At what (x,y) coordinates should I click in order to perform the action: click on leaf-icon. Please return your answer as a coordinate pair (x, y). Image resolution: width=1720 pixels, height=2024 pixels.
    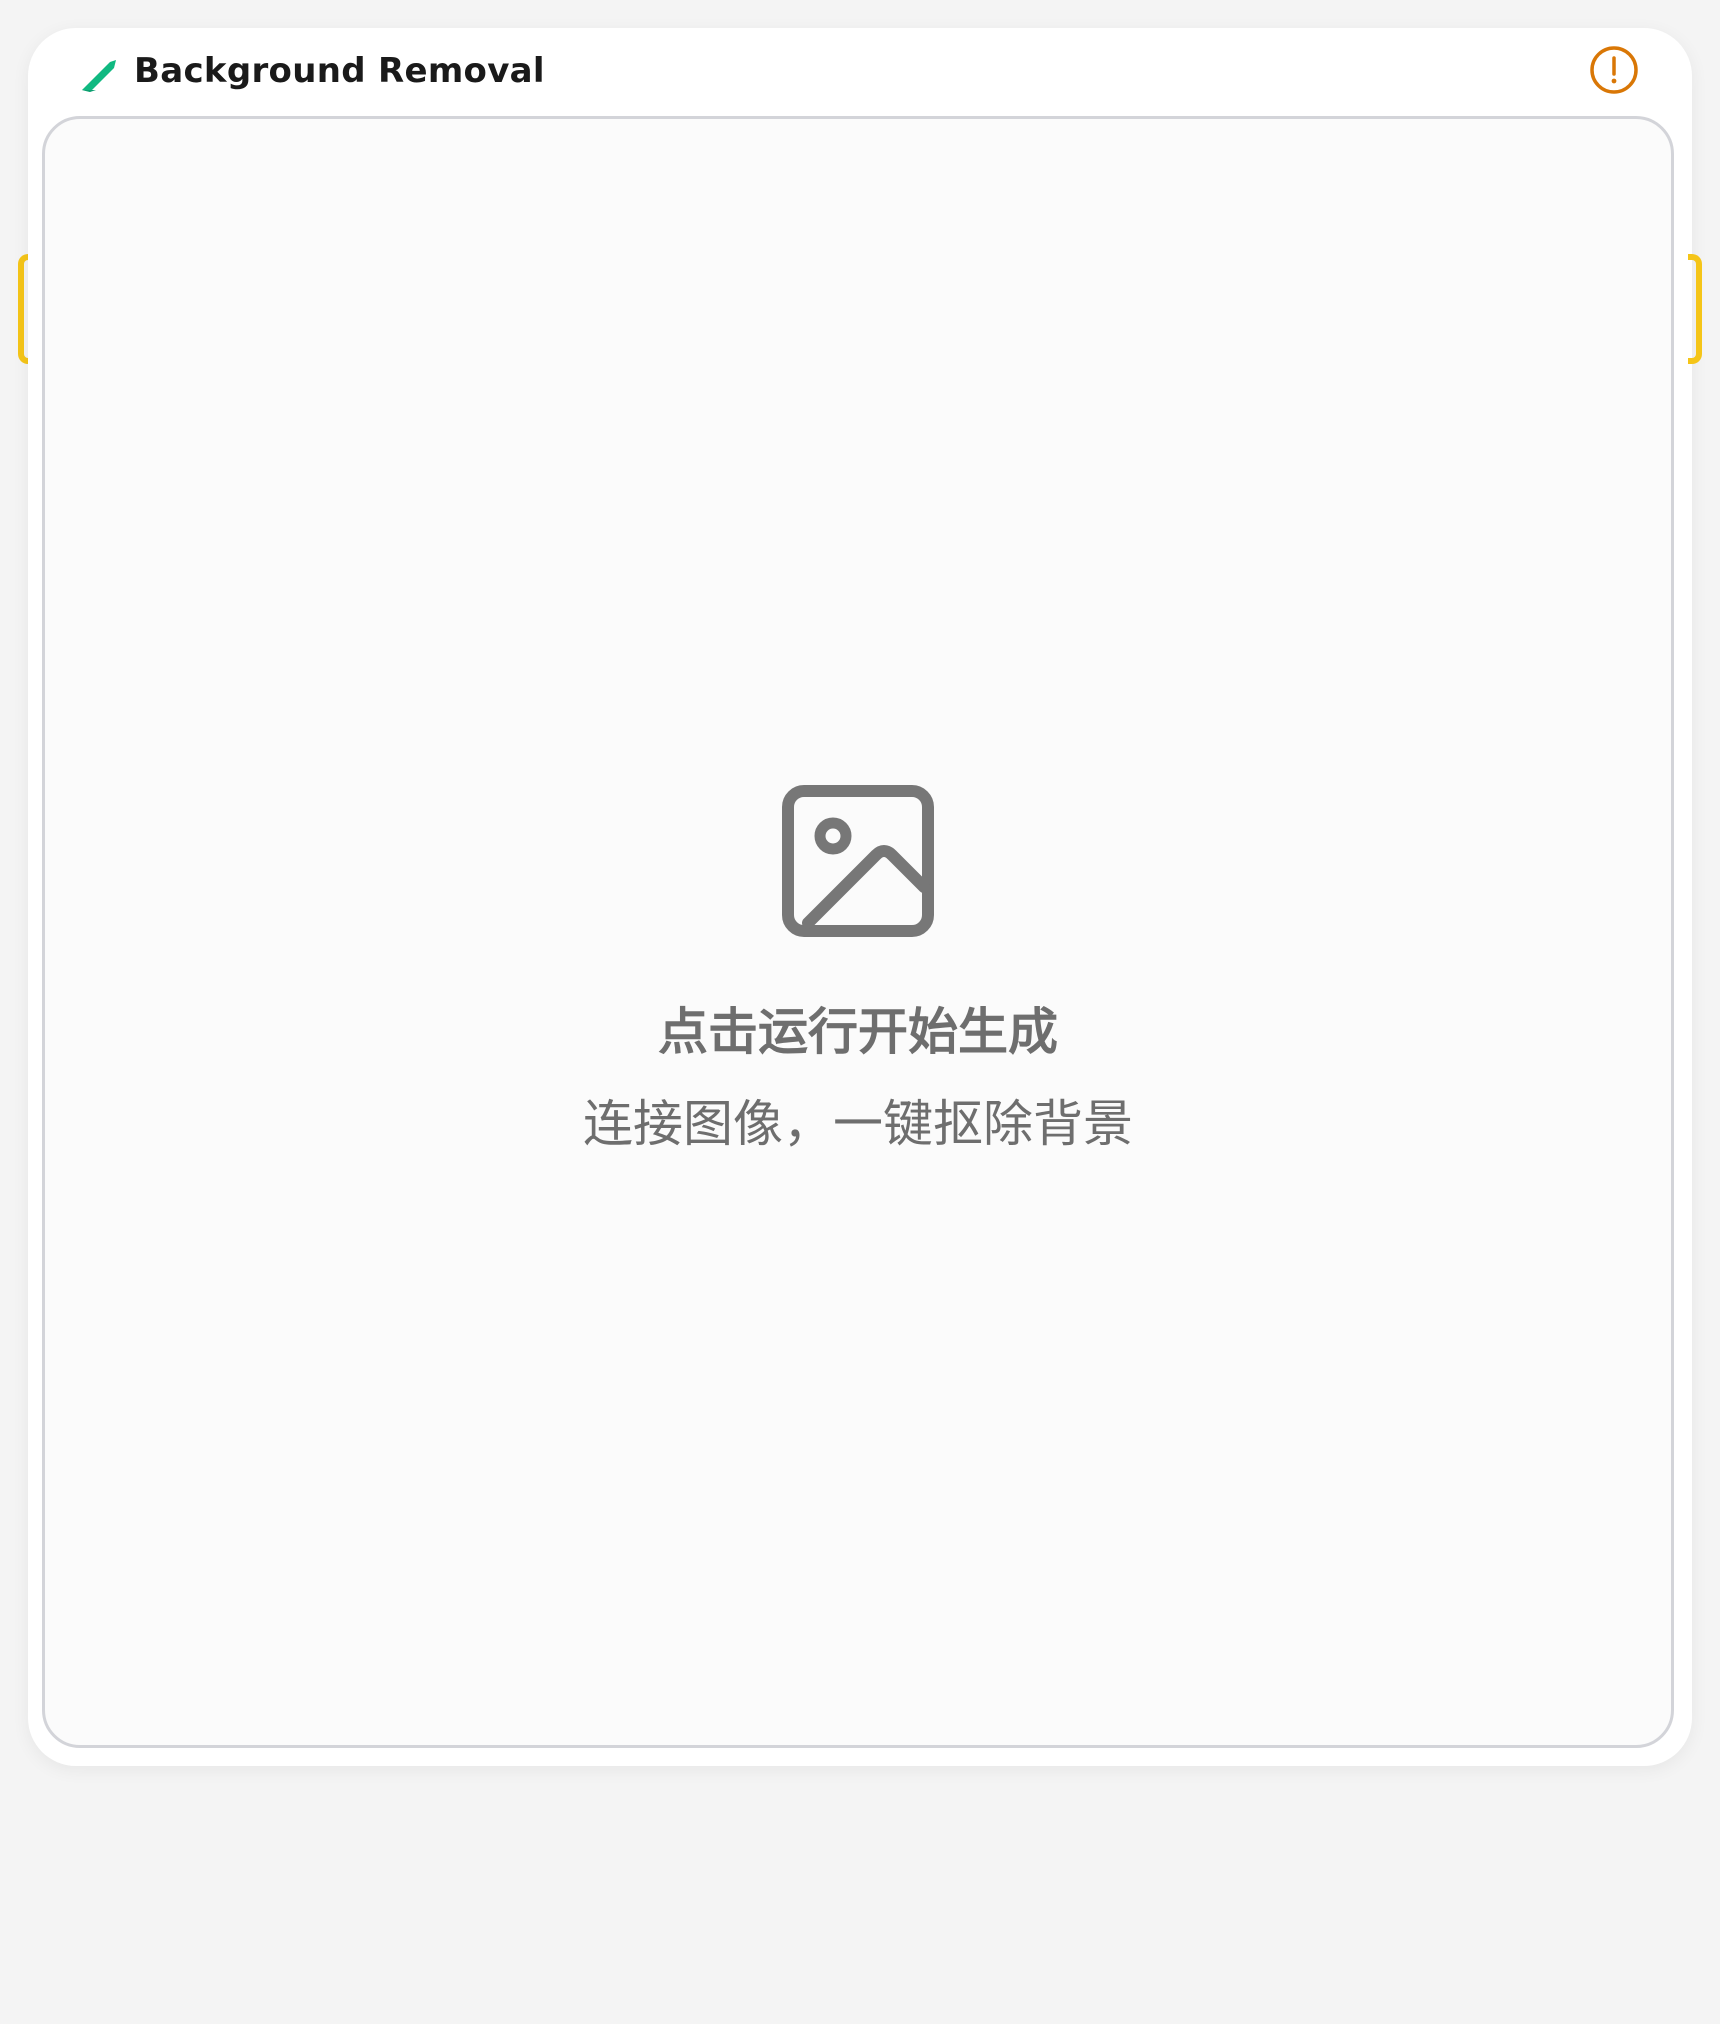
    Looking at the image, I should click on (99, 76).